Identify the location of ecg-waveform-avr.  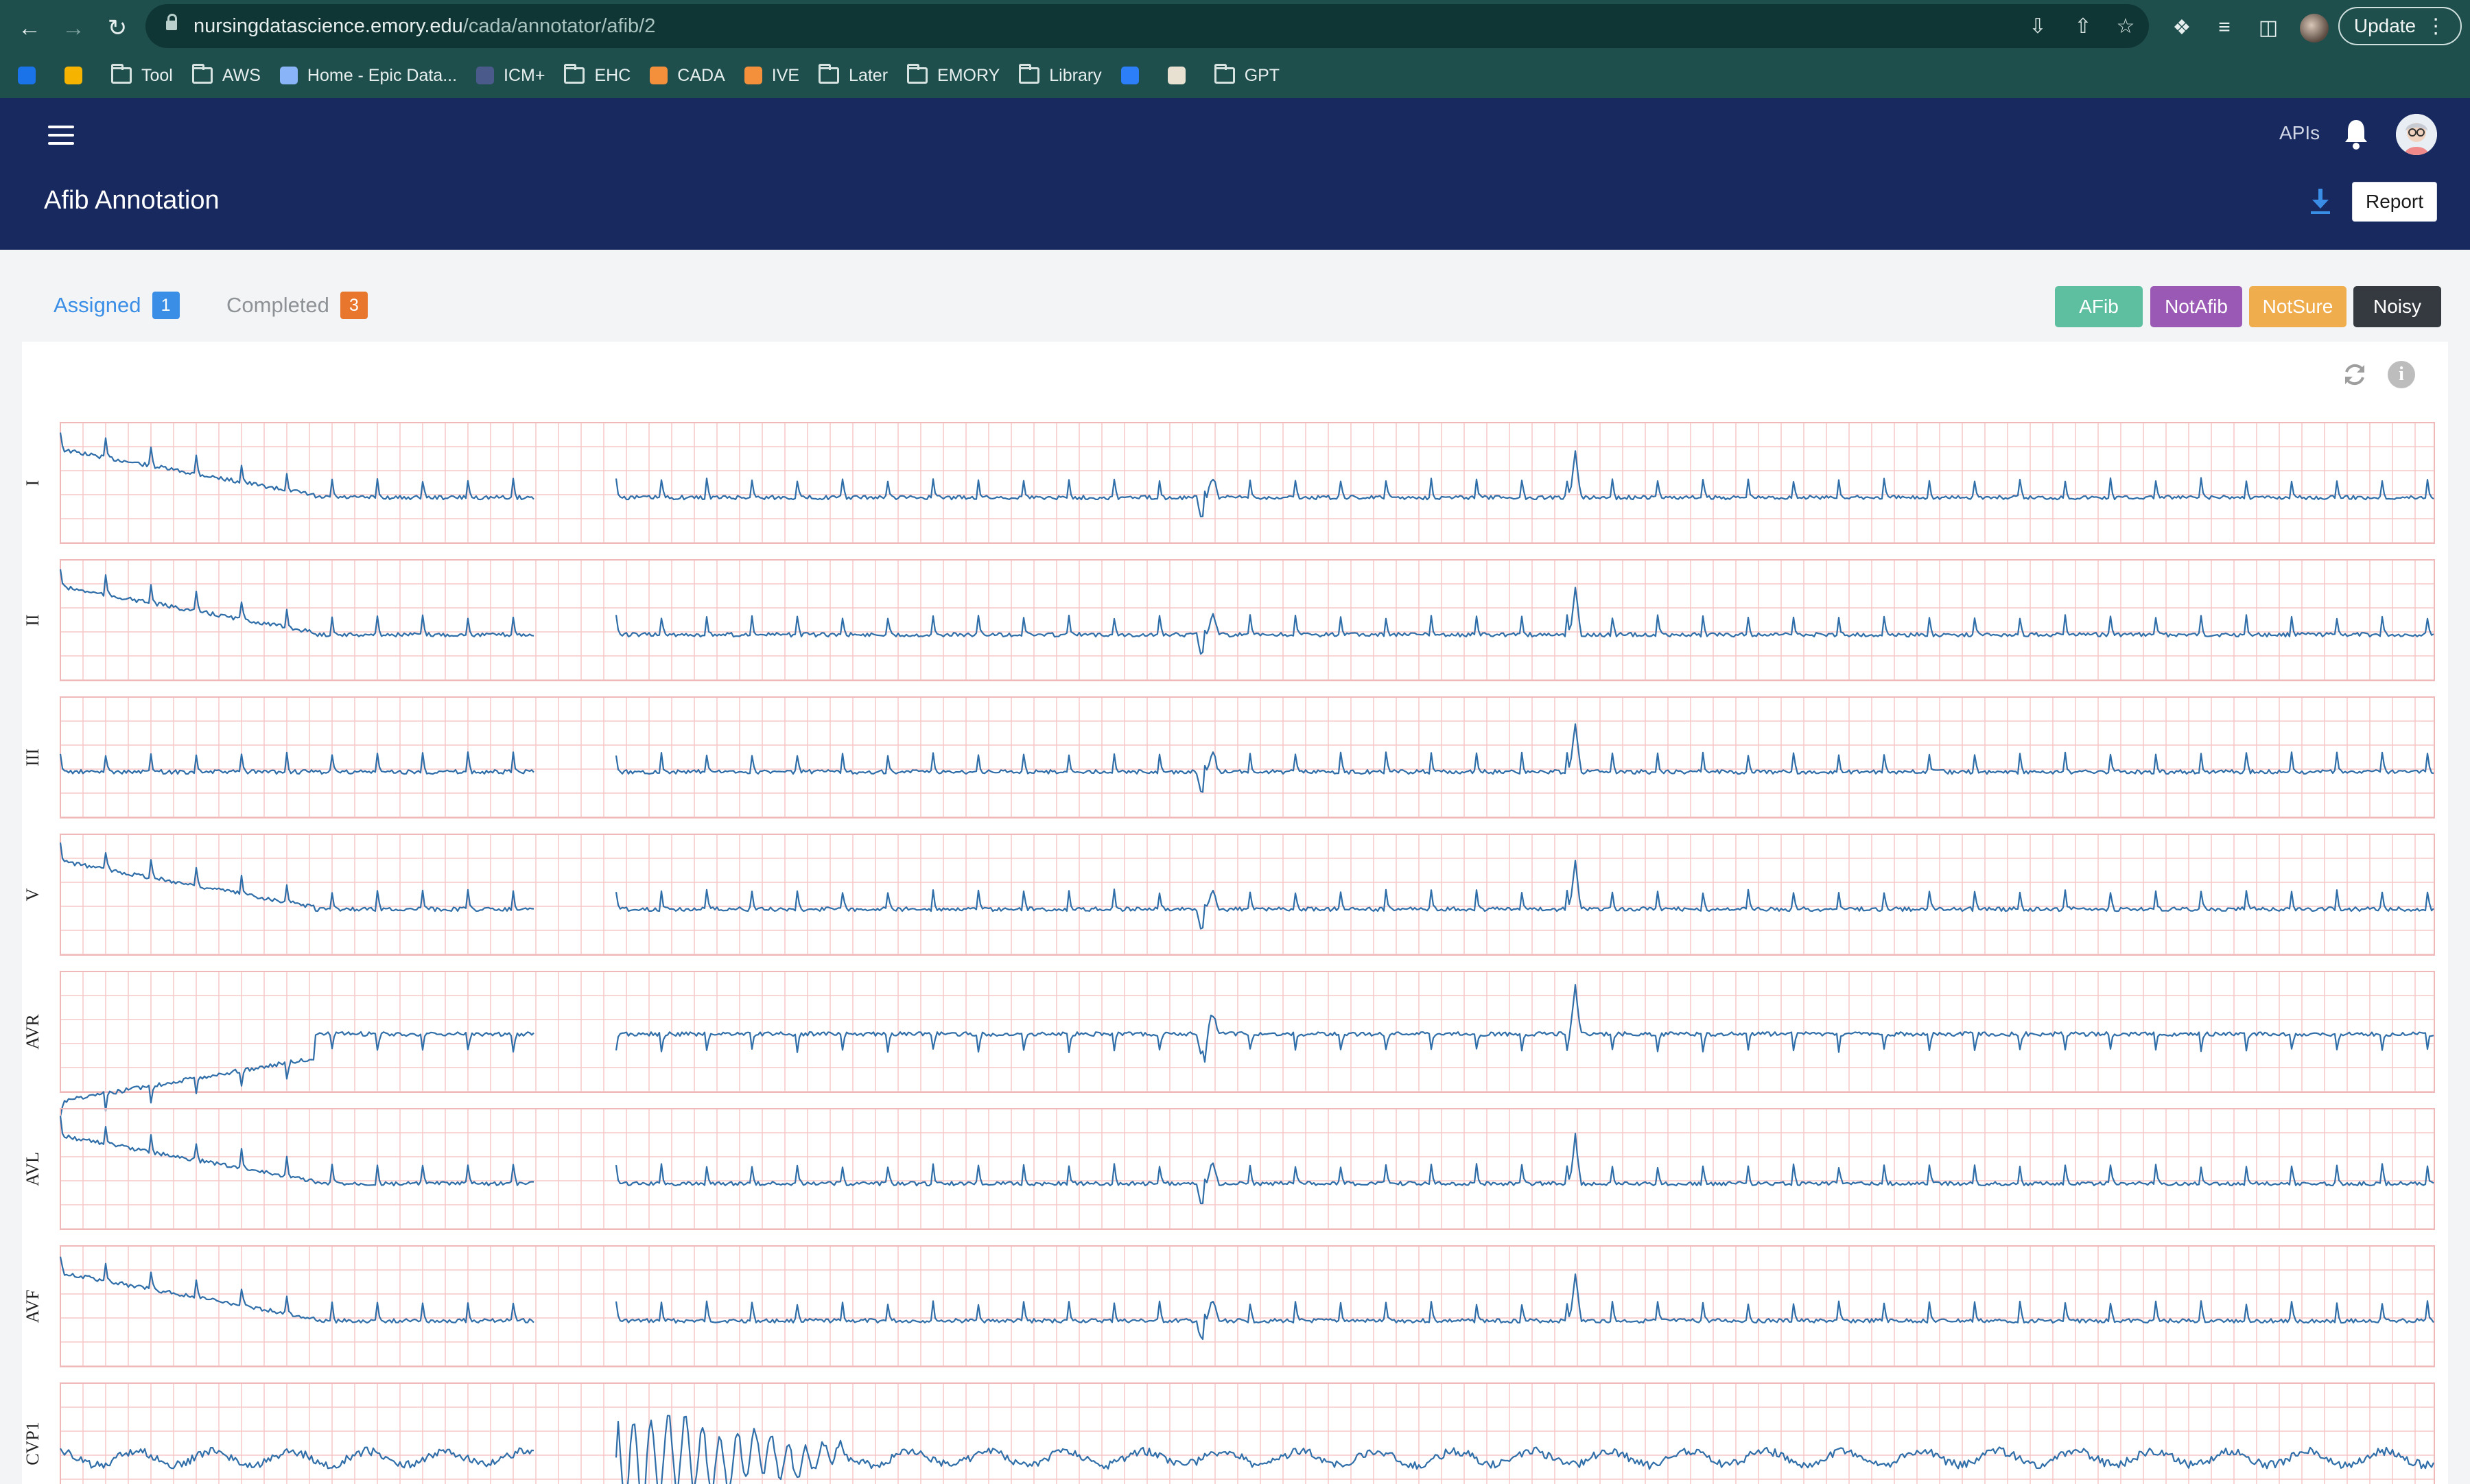
(1246, 1050).